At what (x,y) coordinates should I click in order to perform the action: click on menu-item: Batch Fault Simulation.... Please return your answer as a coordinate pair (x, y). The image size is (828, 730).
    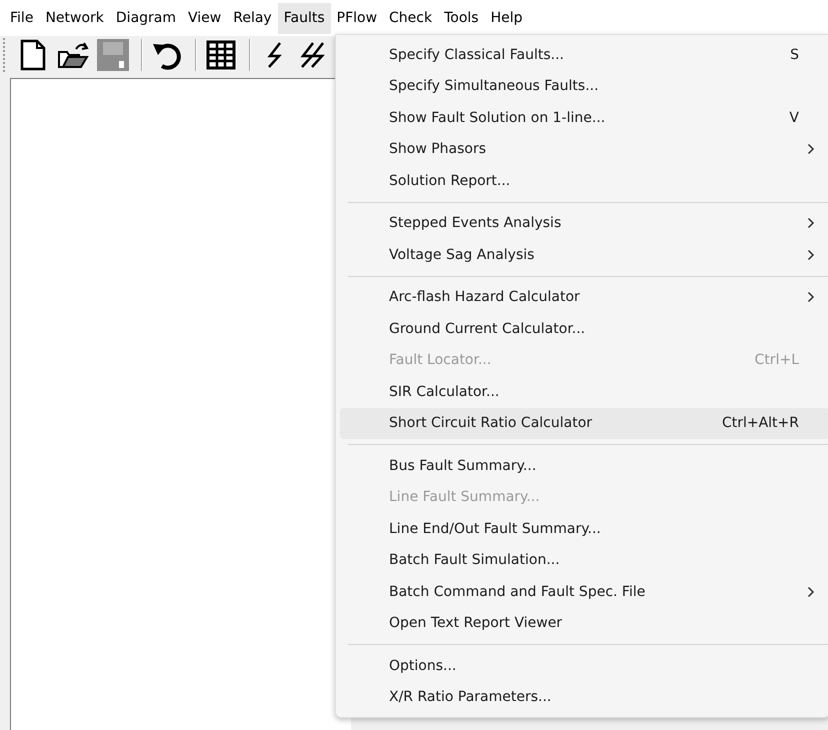
    Looking at the image, I should click on (584, 560).